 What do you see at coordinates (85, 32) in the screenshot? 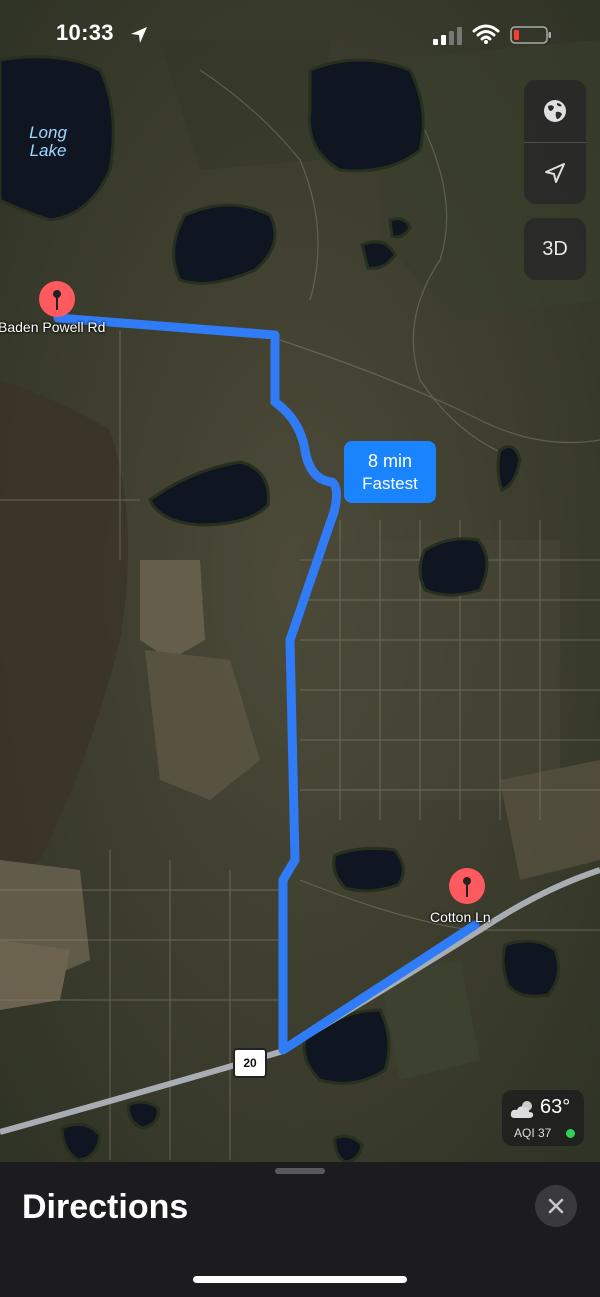
I see `status-time: 10:33` at bounding box center [85, 32].